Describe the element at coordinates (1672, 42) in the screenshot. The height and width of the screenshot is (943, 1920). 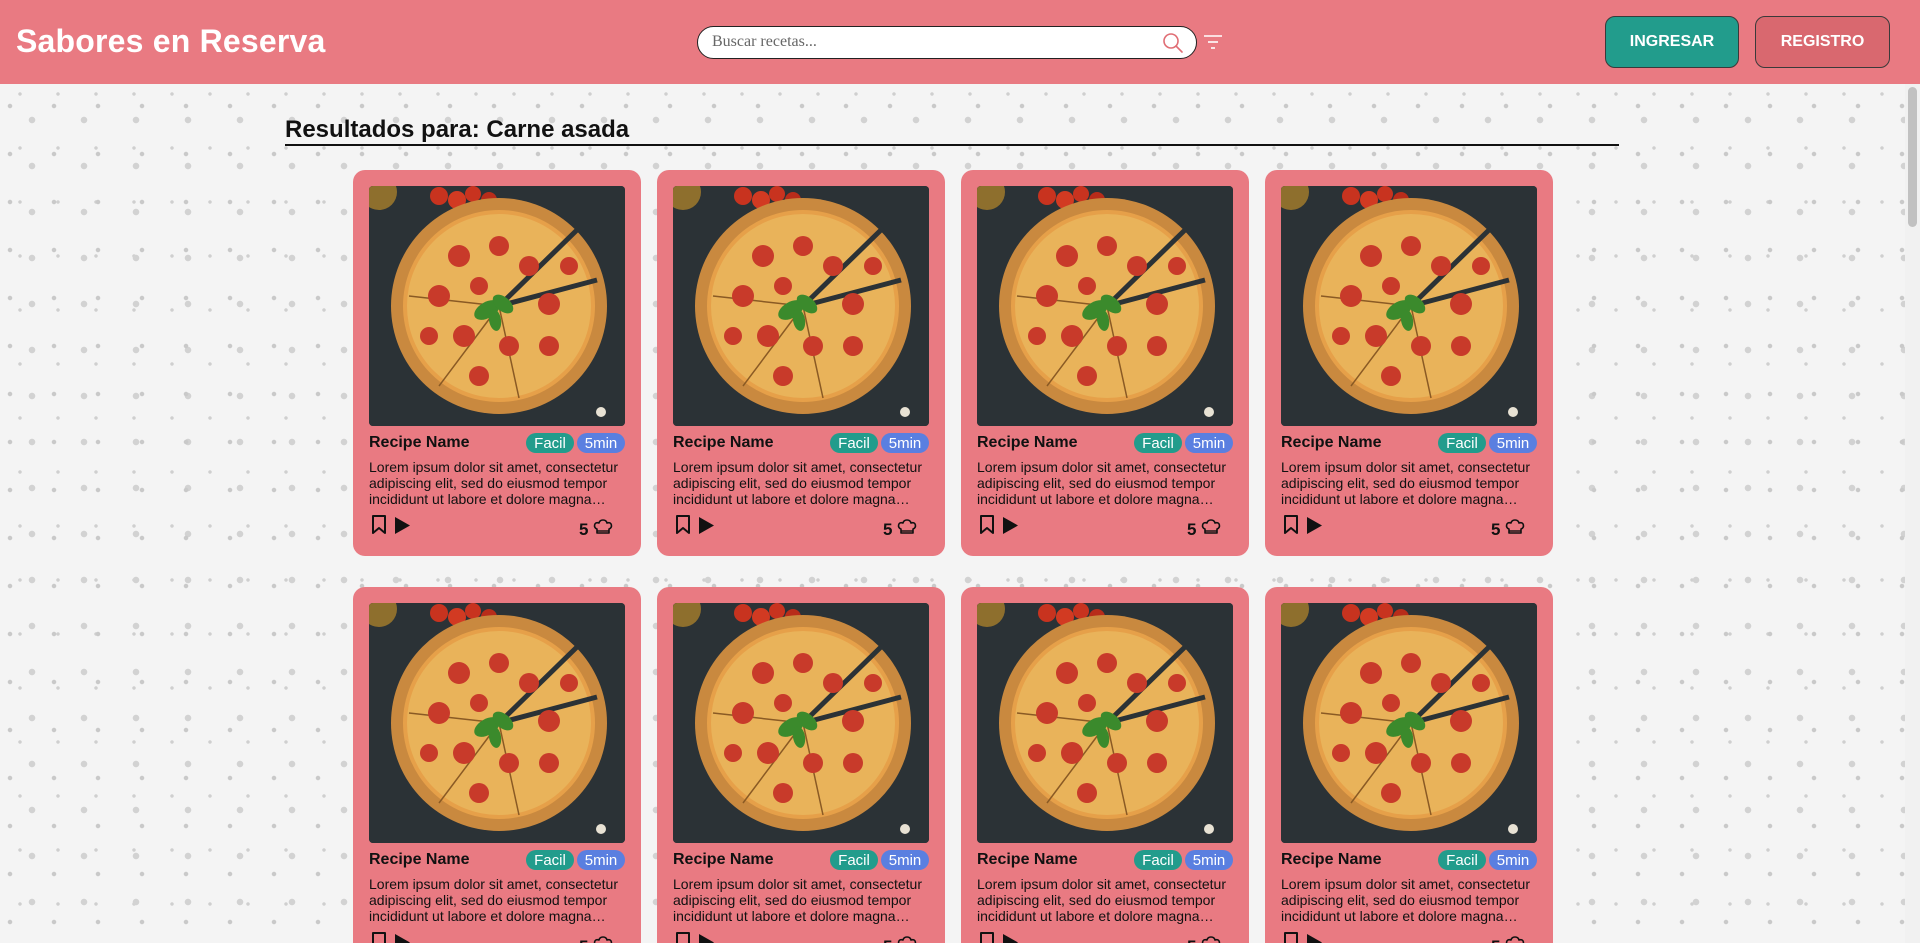
I see `login-button: INGRESAR` at that location.